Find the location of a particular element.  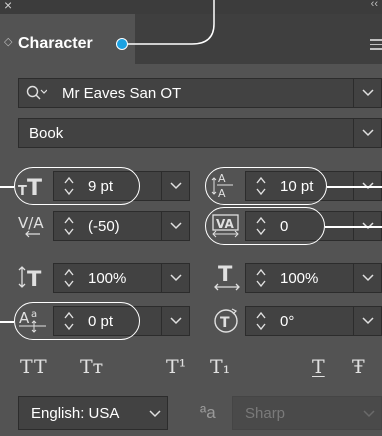

svg-text: V/A is located at coordinates (31, 223).